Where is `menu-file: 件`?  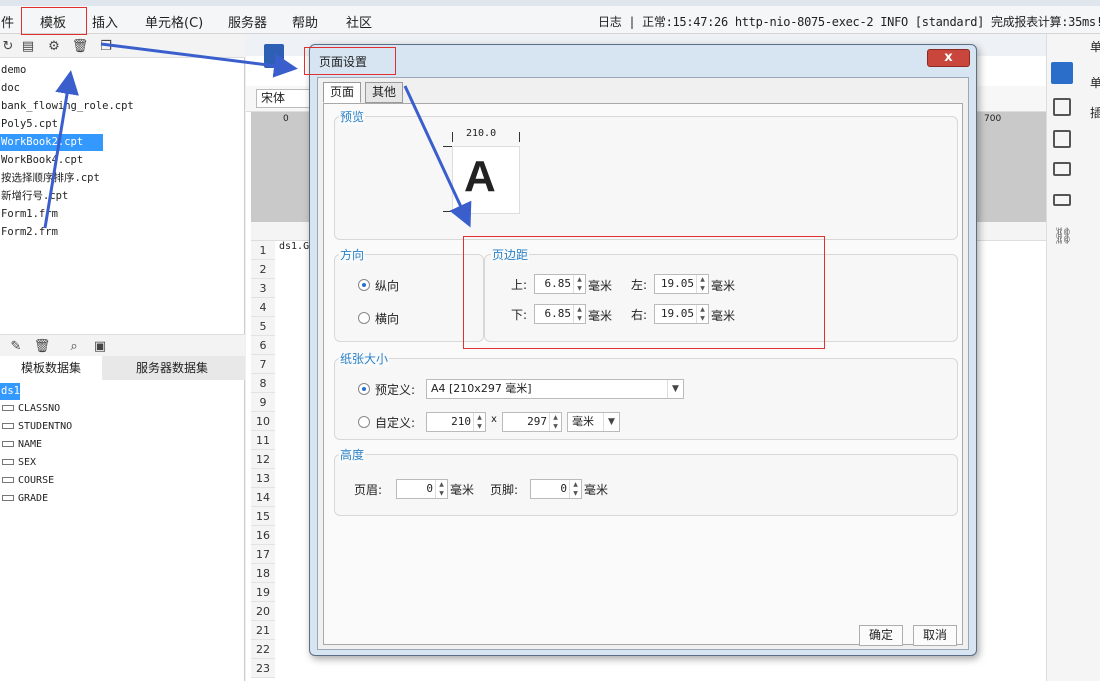
menu-file: 件 is located at coordinates (7, 21).